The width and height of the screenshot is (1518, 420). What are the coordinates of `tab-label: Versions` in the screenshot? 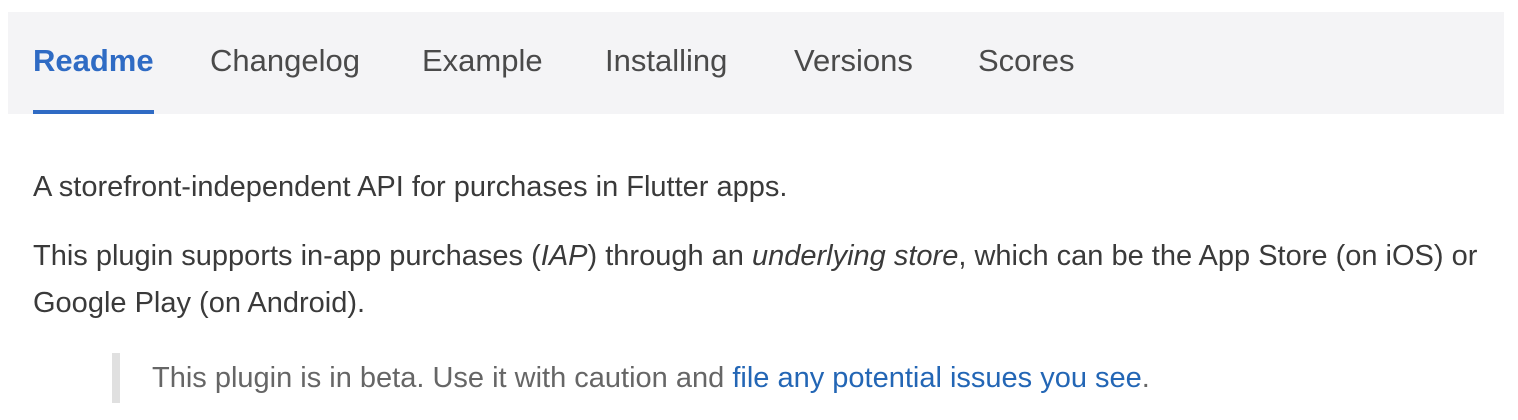 It's located at (853, 60).